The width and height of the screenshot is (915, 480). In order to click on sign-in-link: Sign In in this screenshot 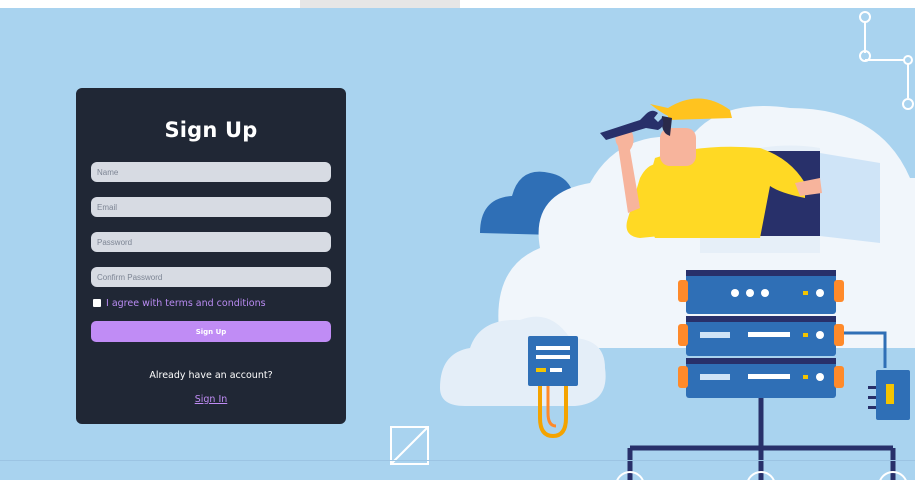, I will do `click(211, 399)`.